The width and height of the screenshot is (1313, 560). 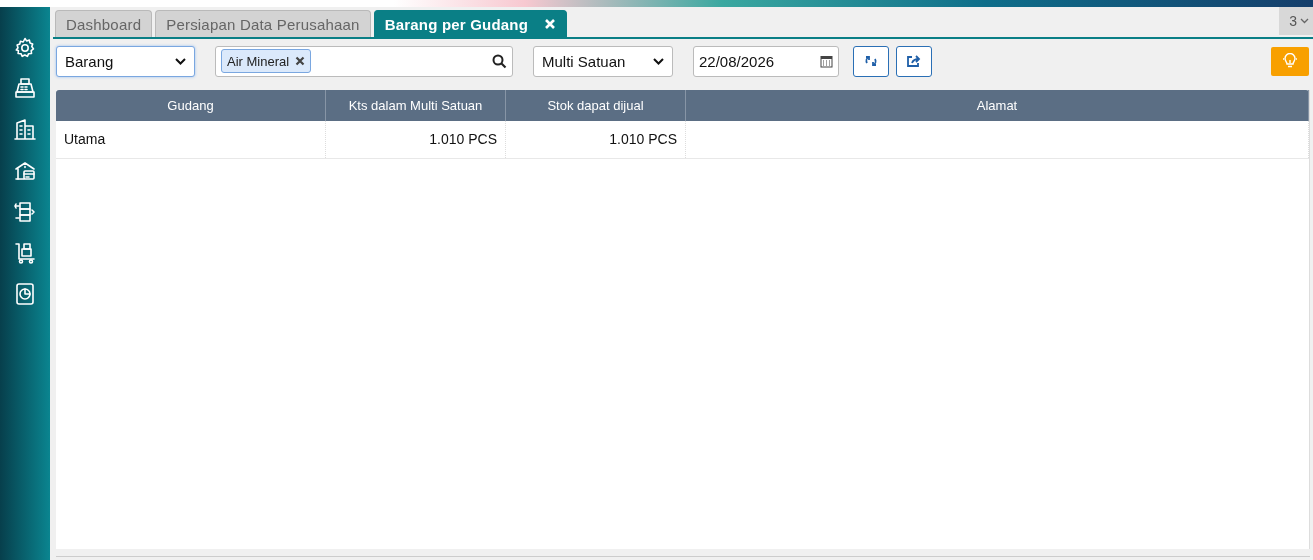 I want to click on lightbulb-icon, so click(x=1290, y=61).